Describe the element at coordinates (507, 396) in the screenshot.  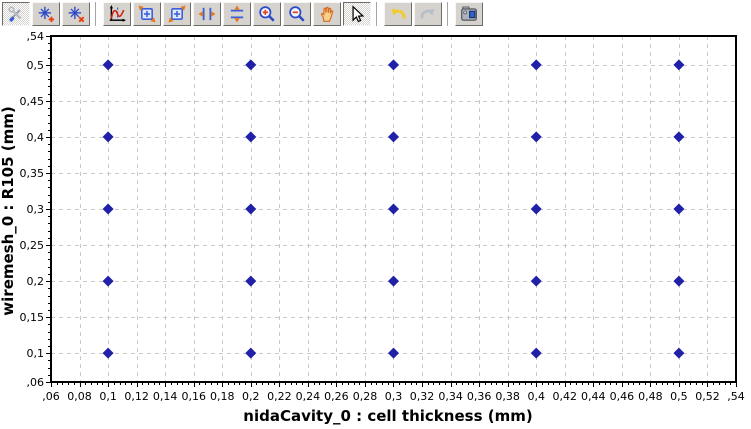
I see `x-tick-label: 0,38` at that location.